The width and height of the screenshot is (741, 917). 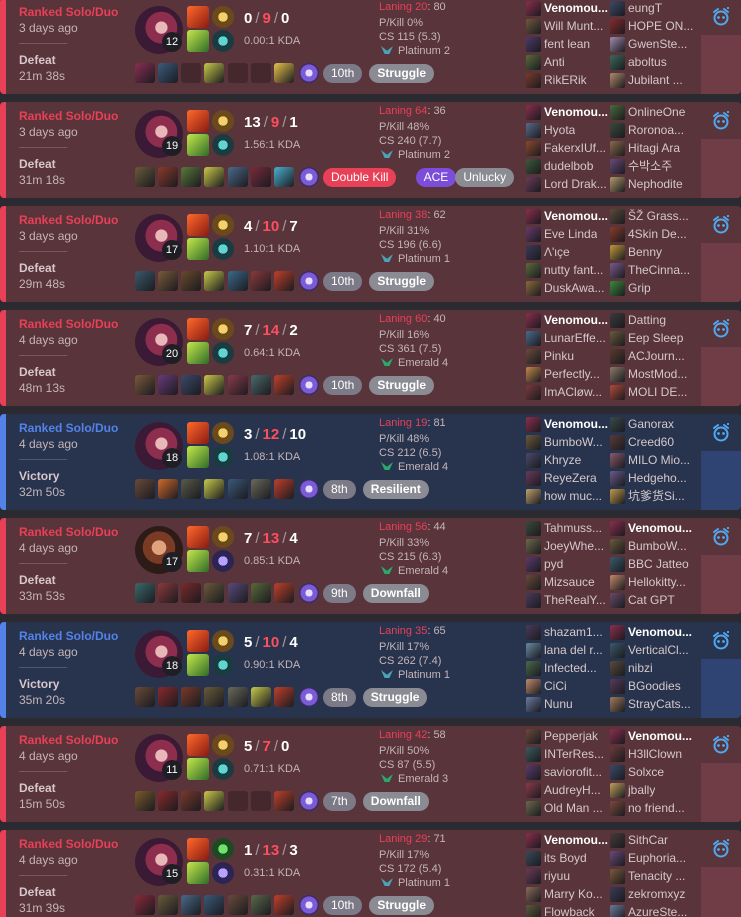 I want to click on player-name: Nunu, so click(x=558, y=704).